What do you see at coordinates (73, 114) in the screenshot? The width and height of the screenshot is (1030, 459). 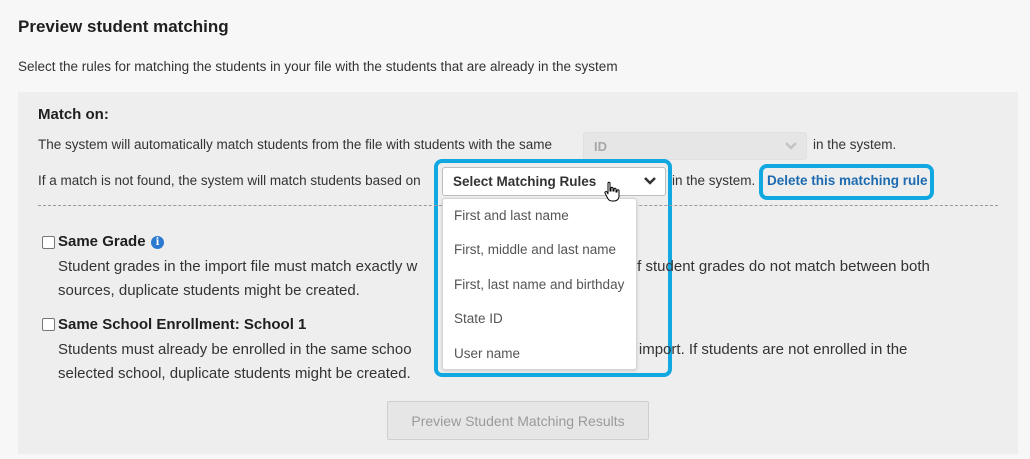 I see `match-on-heading: Match on:` at bounding box center [73, 114].